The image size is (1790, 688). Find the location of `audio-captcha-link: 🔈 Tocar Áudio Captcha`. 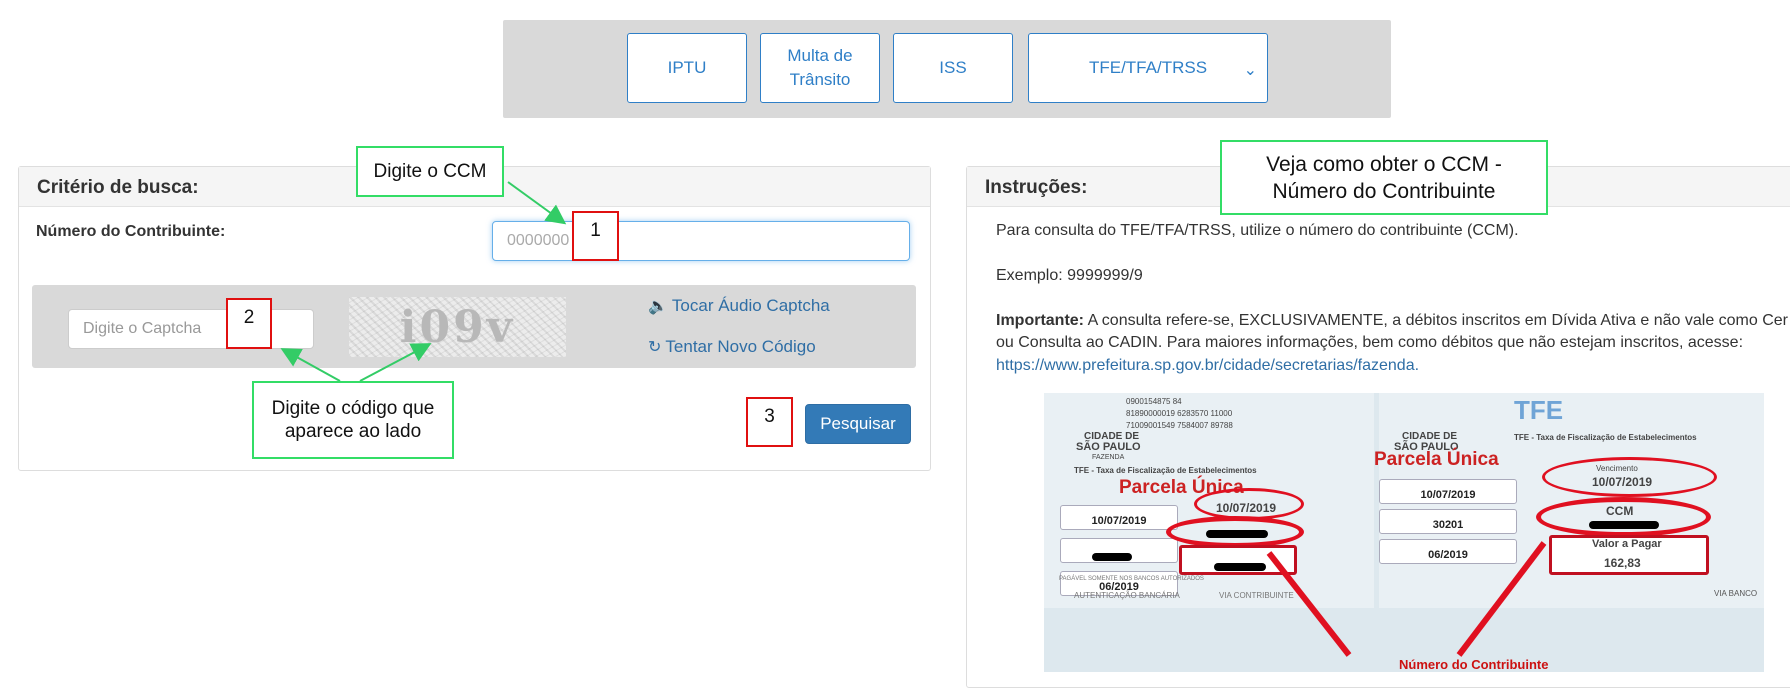

audio-captcha-link: 🔈 Tocar Áudio Captcha is located at coordinates (739, 306).